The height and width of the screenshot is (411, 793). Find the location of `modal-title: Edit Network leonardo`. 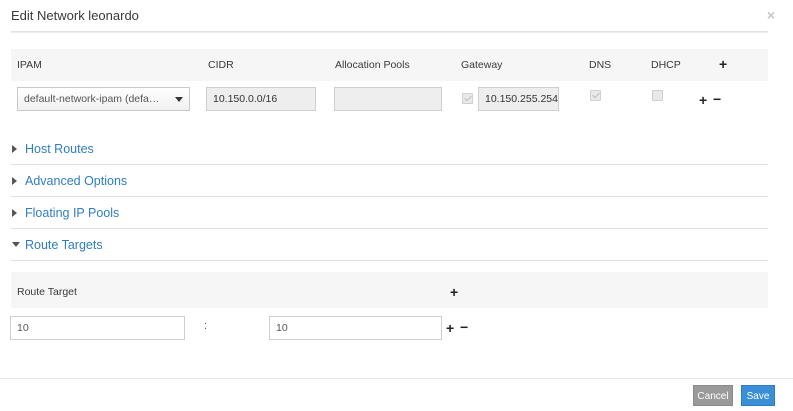

modal-title: Edit Network leonardo is located at coordinates (75, 15).